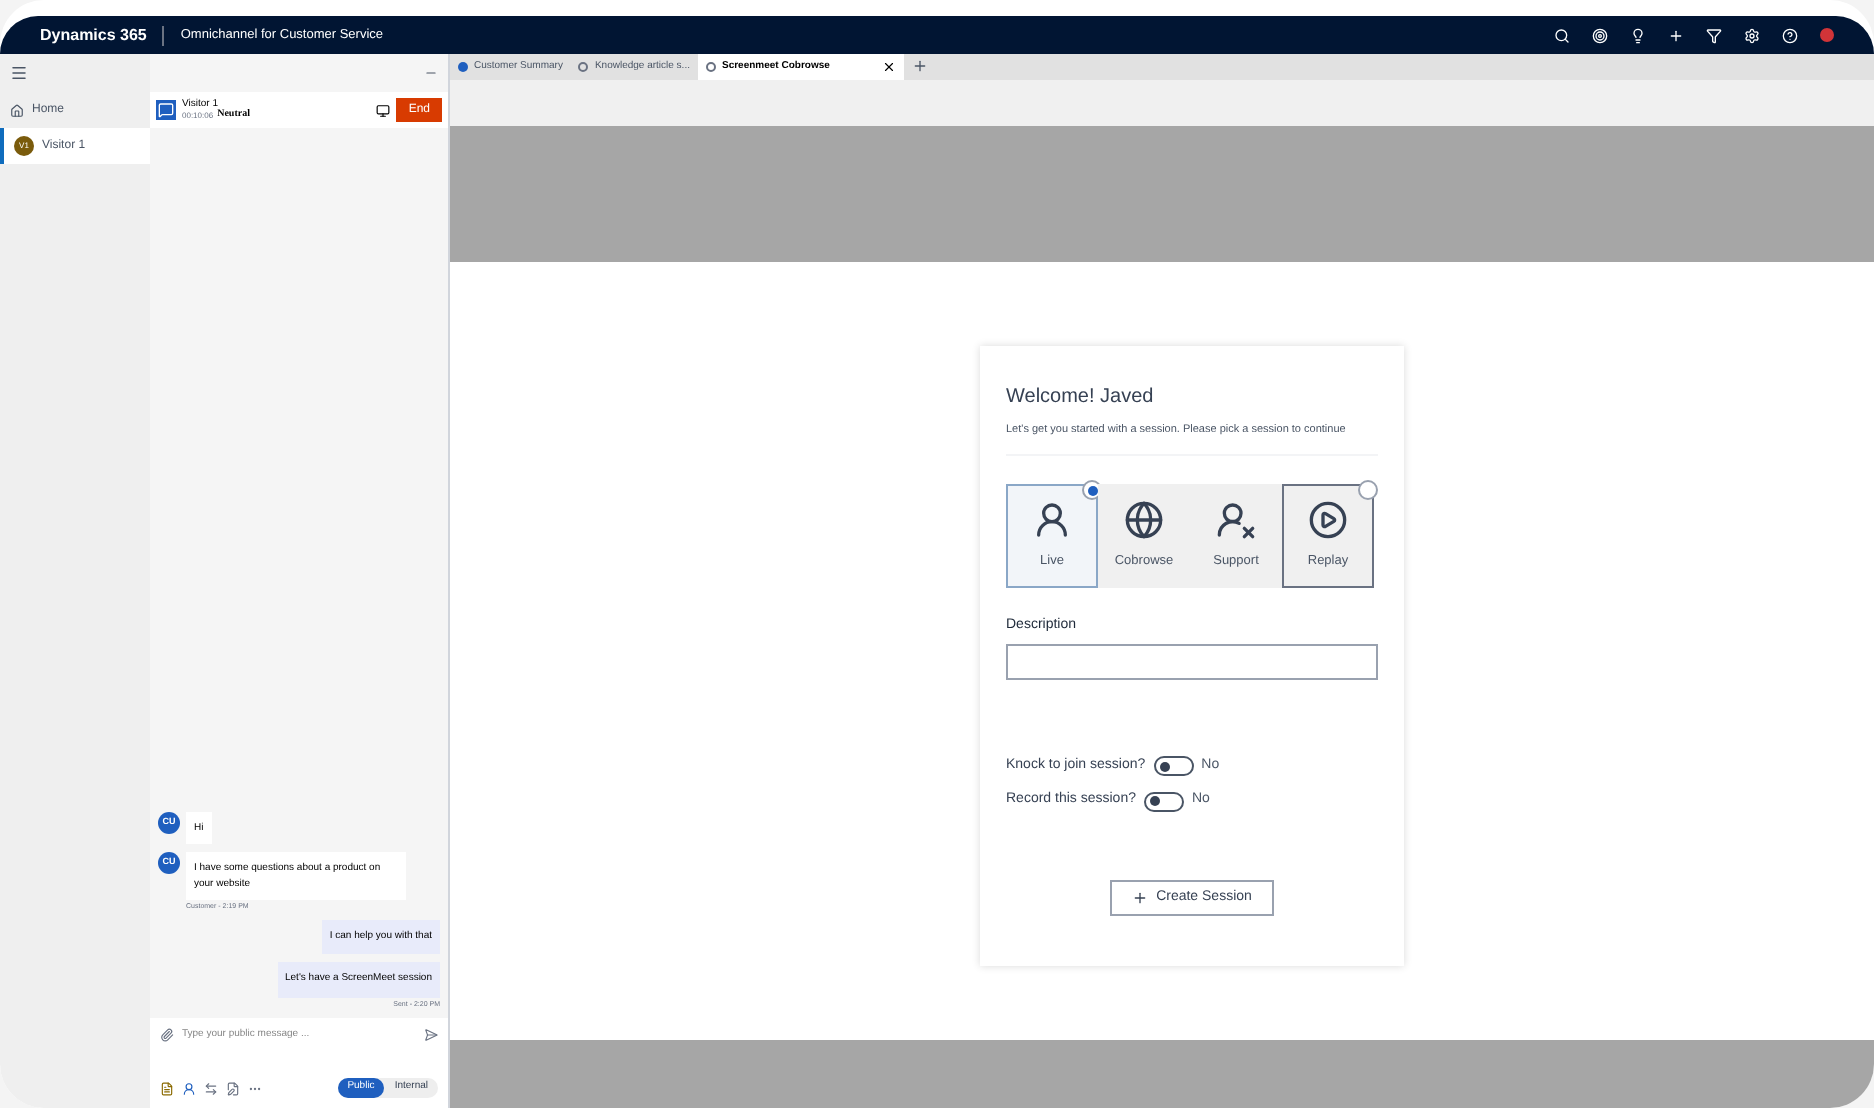 This screenshot has height=1108, width=1874. What do you see at coordinates (383, 110) in the screenshot?
I see `monitor-icon` at bounding box center [383, 110].